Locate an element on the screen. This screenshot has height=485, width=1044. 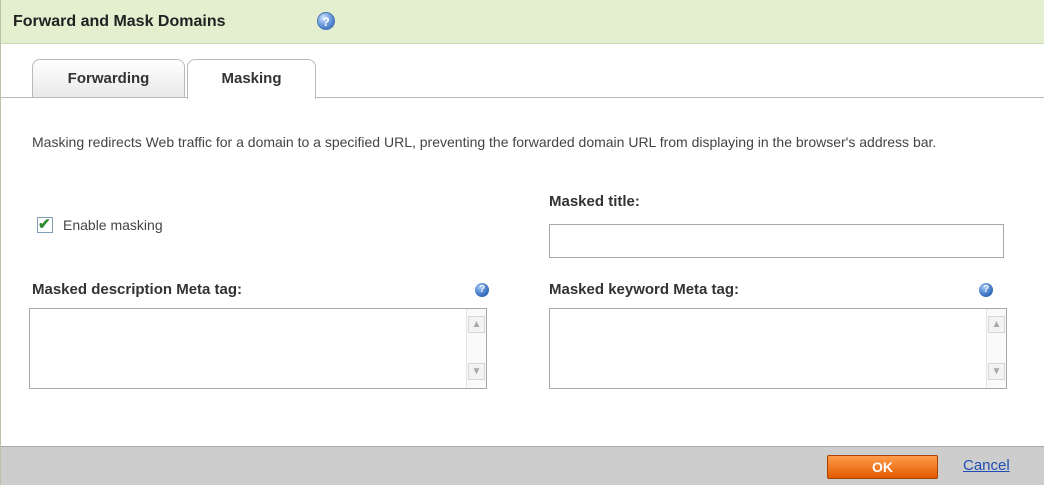
tab-masking: Masking is located at coordinates (251, 79).